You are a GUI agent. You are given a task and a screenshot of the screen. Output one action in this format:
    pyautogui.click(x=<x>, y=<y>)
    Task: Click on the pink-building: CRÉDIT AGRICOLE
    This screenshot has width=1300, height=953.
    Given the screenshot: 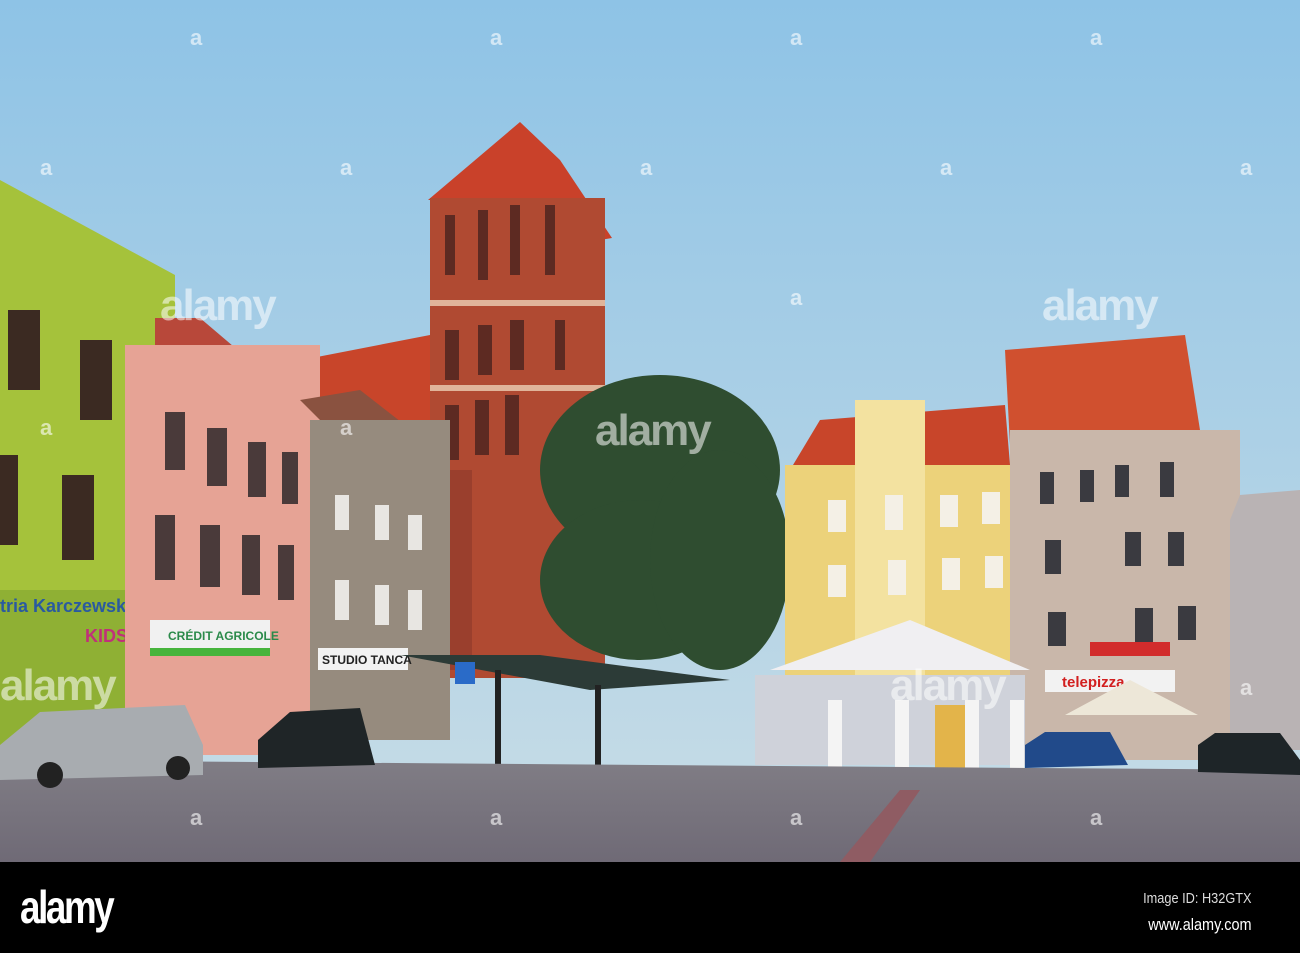 What is the action you would take?
    pyautogui.click(x=222, y=536)
    